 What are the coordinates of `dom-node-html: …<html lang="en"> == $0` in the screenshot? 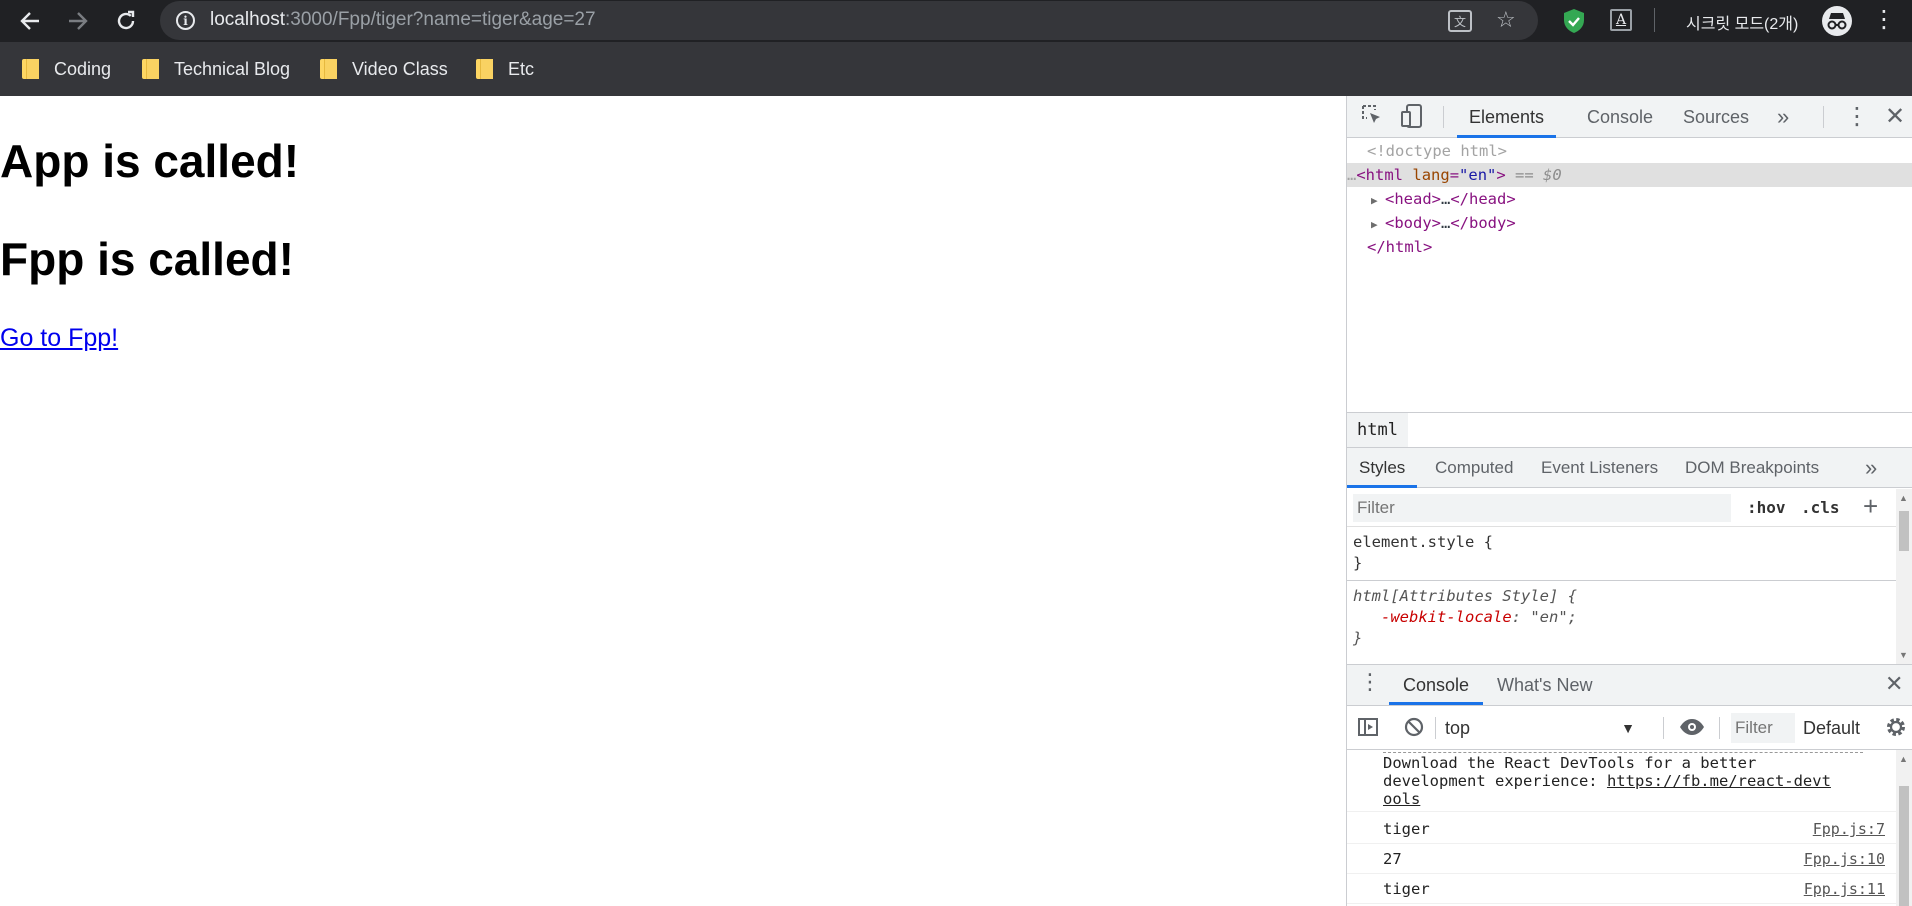 It's located at (1629, 175).